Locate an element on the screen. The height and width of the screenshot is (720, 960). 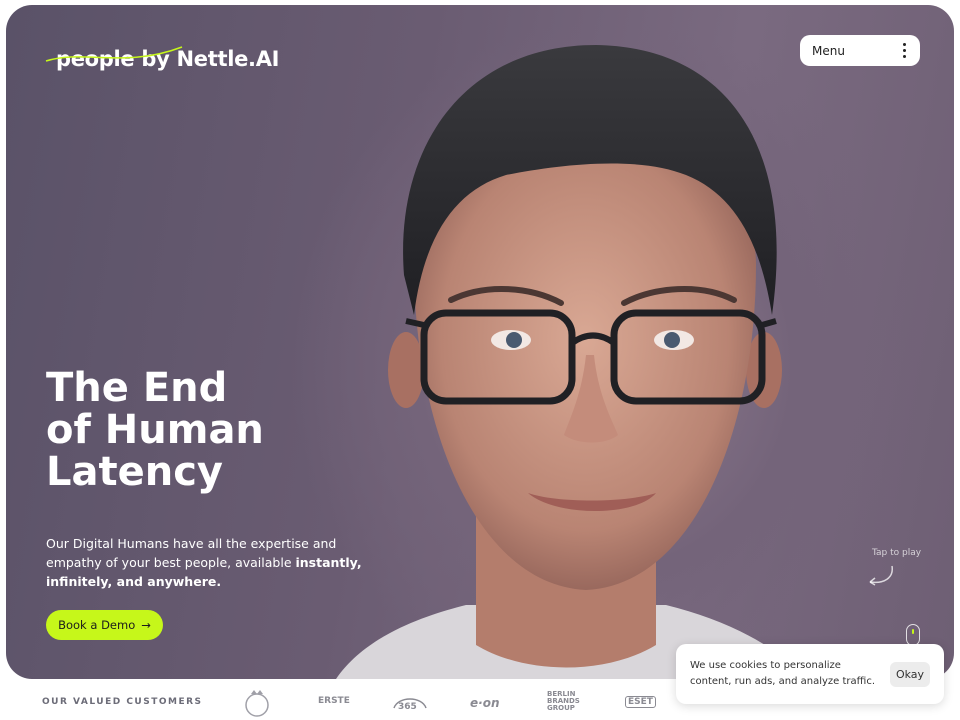
arrow-right-icon: → is located at coordinates (146, 625).